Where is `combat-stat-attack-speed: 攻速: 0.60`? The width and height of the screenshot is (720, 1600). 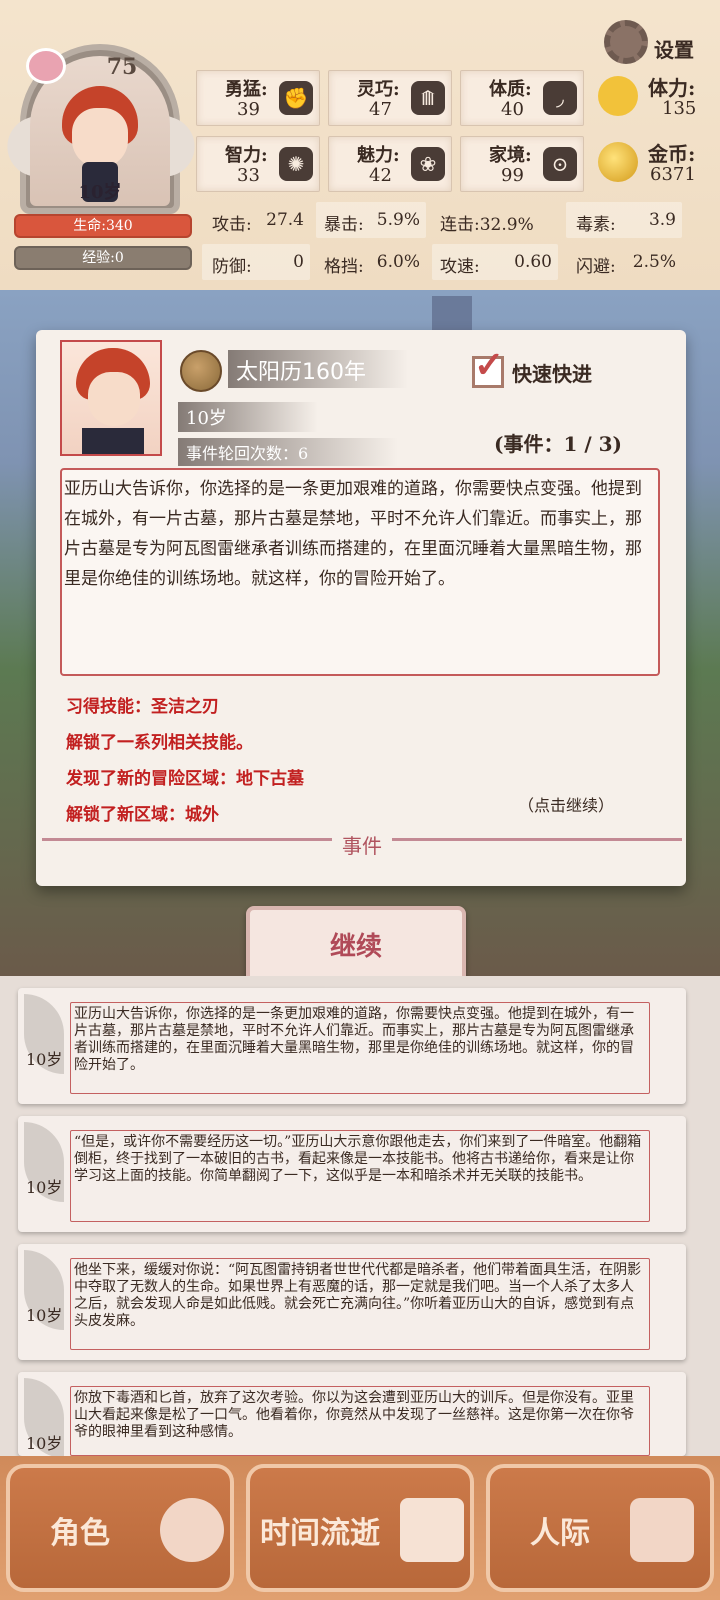 combat-stat-attack-speed: 攻速: 0.60 is located at coordinates (495, 262).